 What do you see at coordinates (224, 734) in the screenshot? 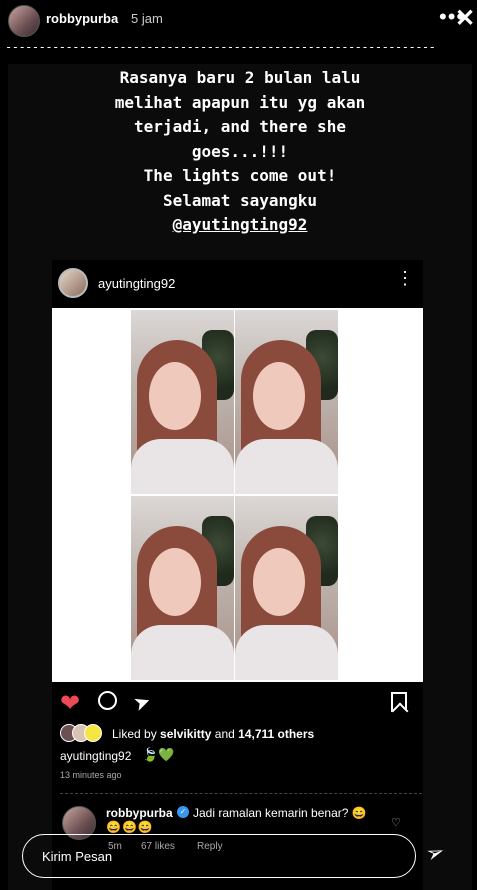
I see `liked-by-and: and` at bounding box center [224, 734].